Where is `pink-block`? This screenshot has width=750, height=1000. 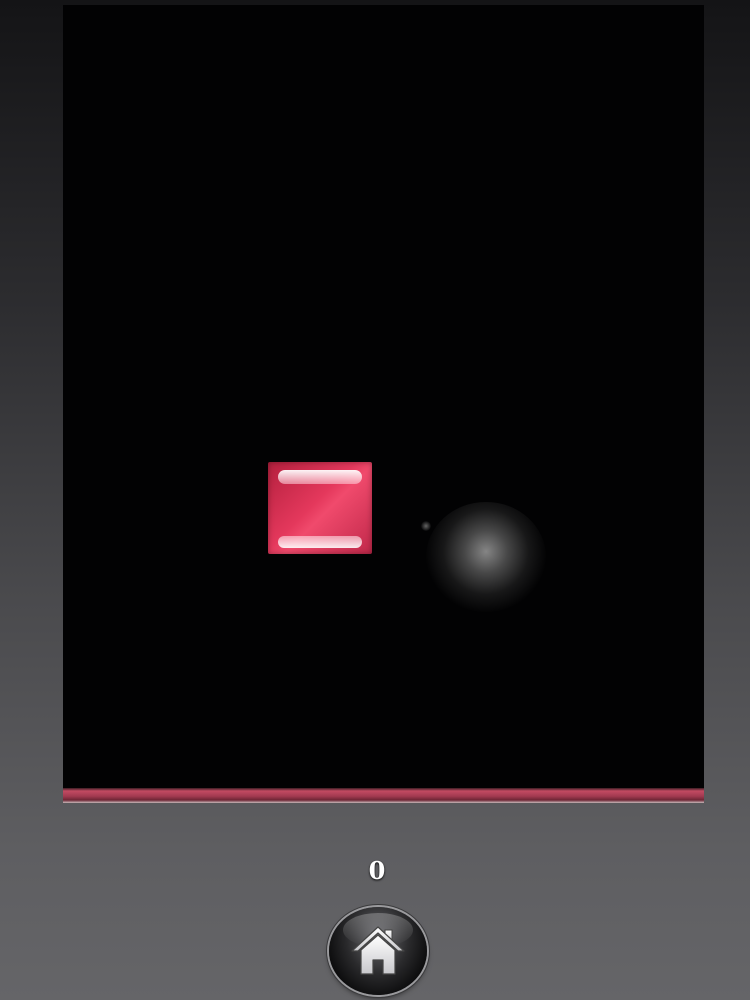
pink-block is located at coordinates (320, 508).